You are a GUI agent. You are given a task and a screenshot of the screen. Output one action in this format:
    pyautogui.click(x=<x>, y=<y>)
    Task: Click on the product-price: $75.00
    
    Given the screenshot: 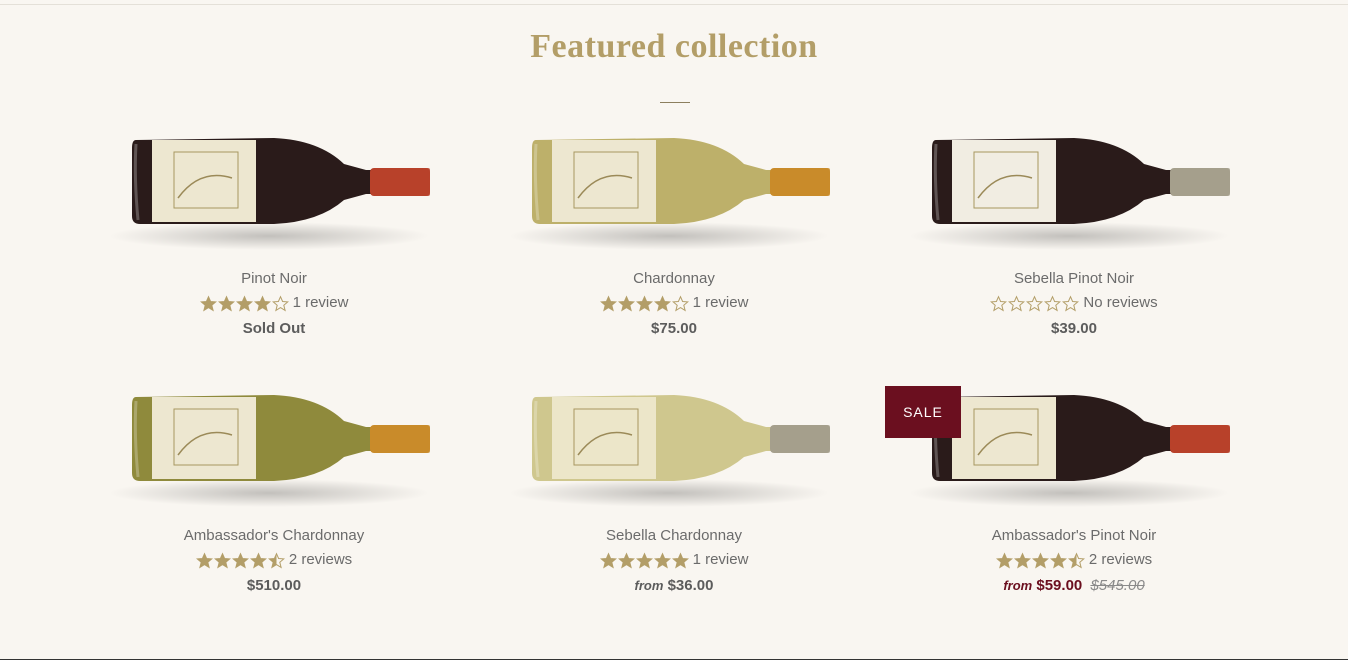 What is the action you would take?
    pyautogui.click(x=674, y=329)
    